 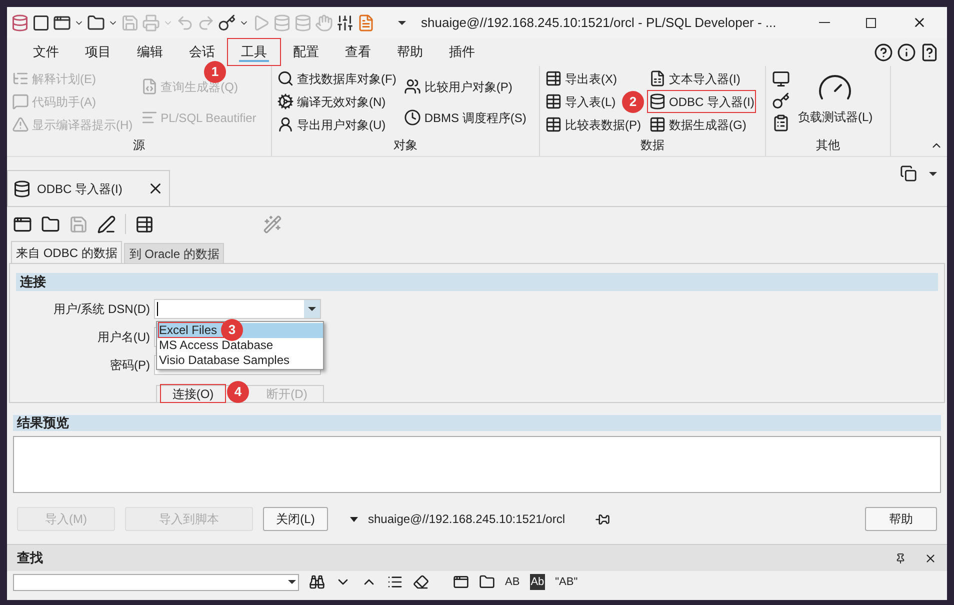 I want to click on group-label: 数据, so click(x=653, y=145).